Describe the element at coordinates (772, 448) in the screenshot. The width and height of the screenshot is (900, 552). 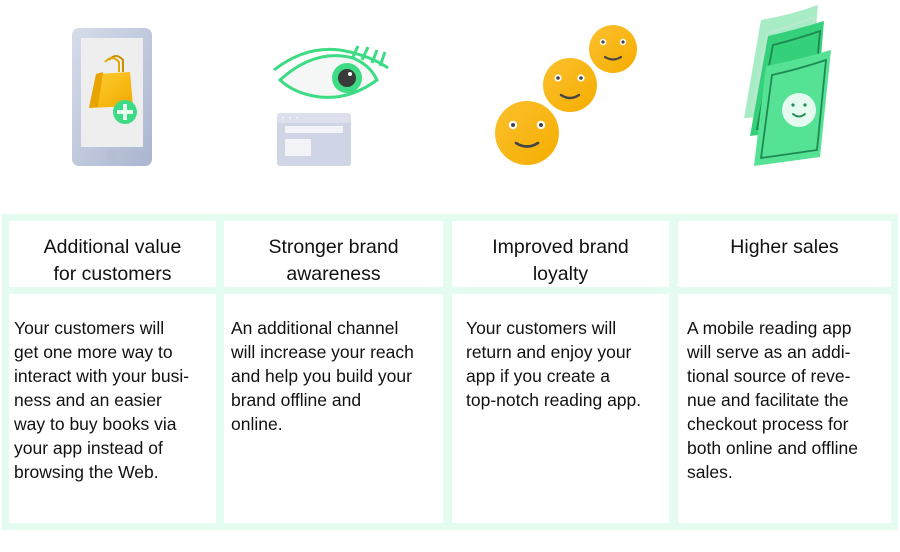
I see `body-text-line: both online and offline` at that location.